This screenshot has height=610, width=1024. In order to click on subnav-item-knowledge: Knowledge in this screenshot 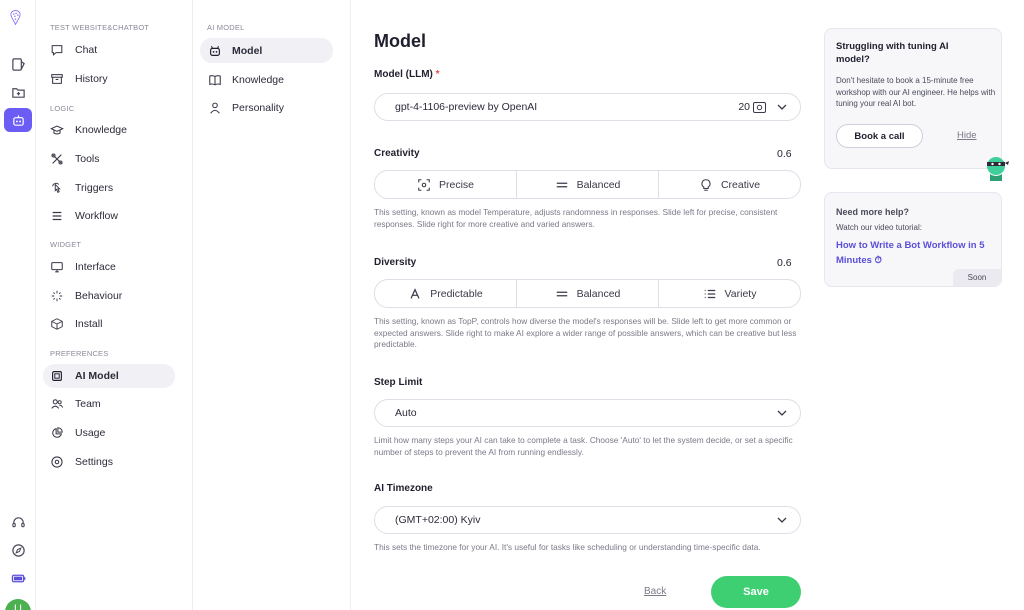, I will do `click(266, 79)`.